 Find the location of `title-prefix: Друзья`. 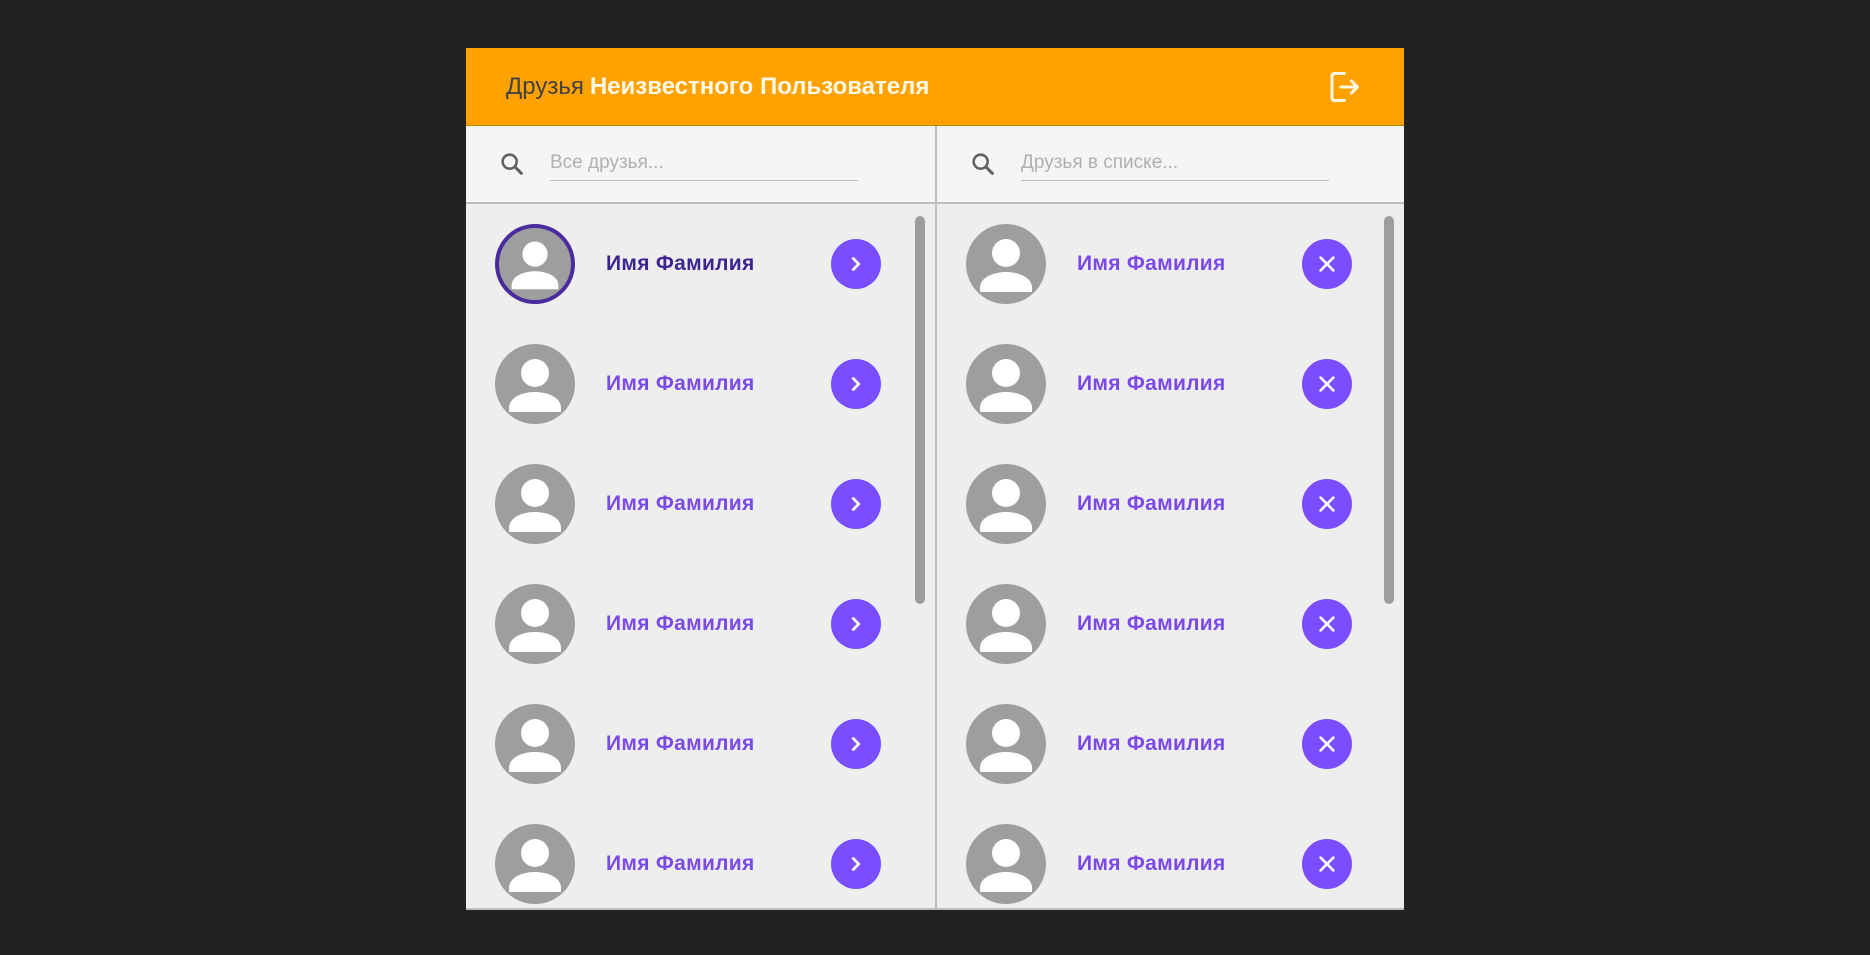

title-prefix: Друзья is located at coordinates (545, 86).